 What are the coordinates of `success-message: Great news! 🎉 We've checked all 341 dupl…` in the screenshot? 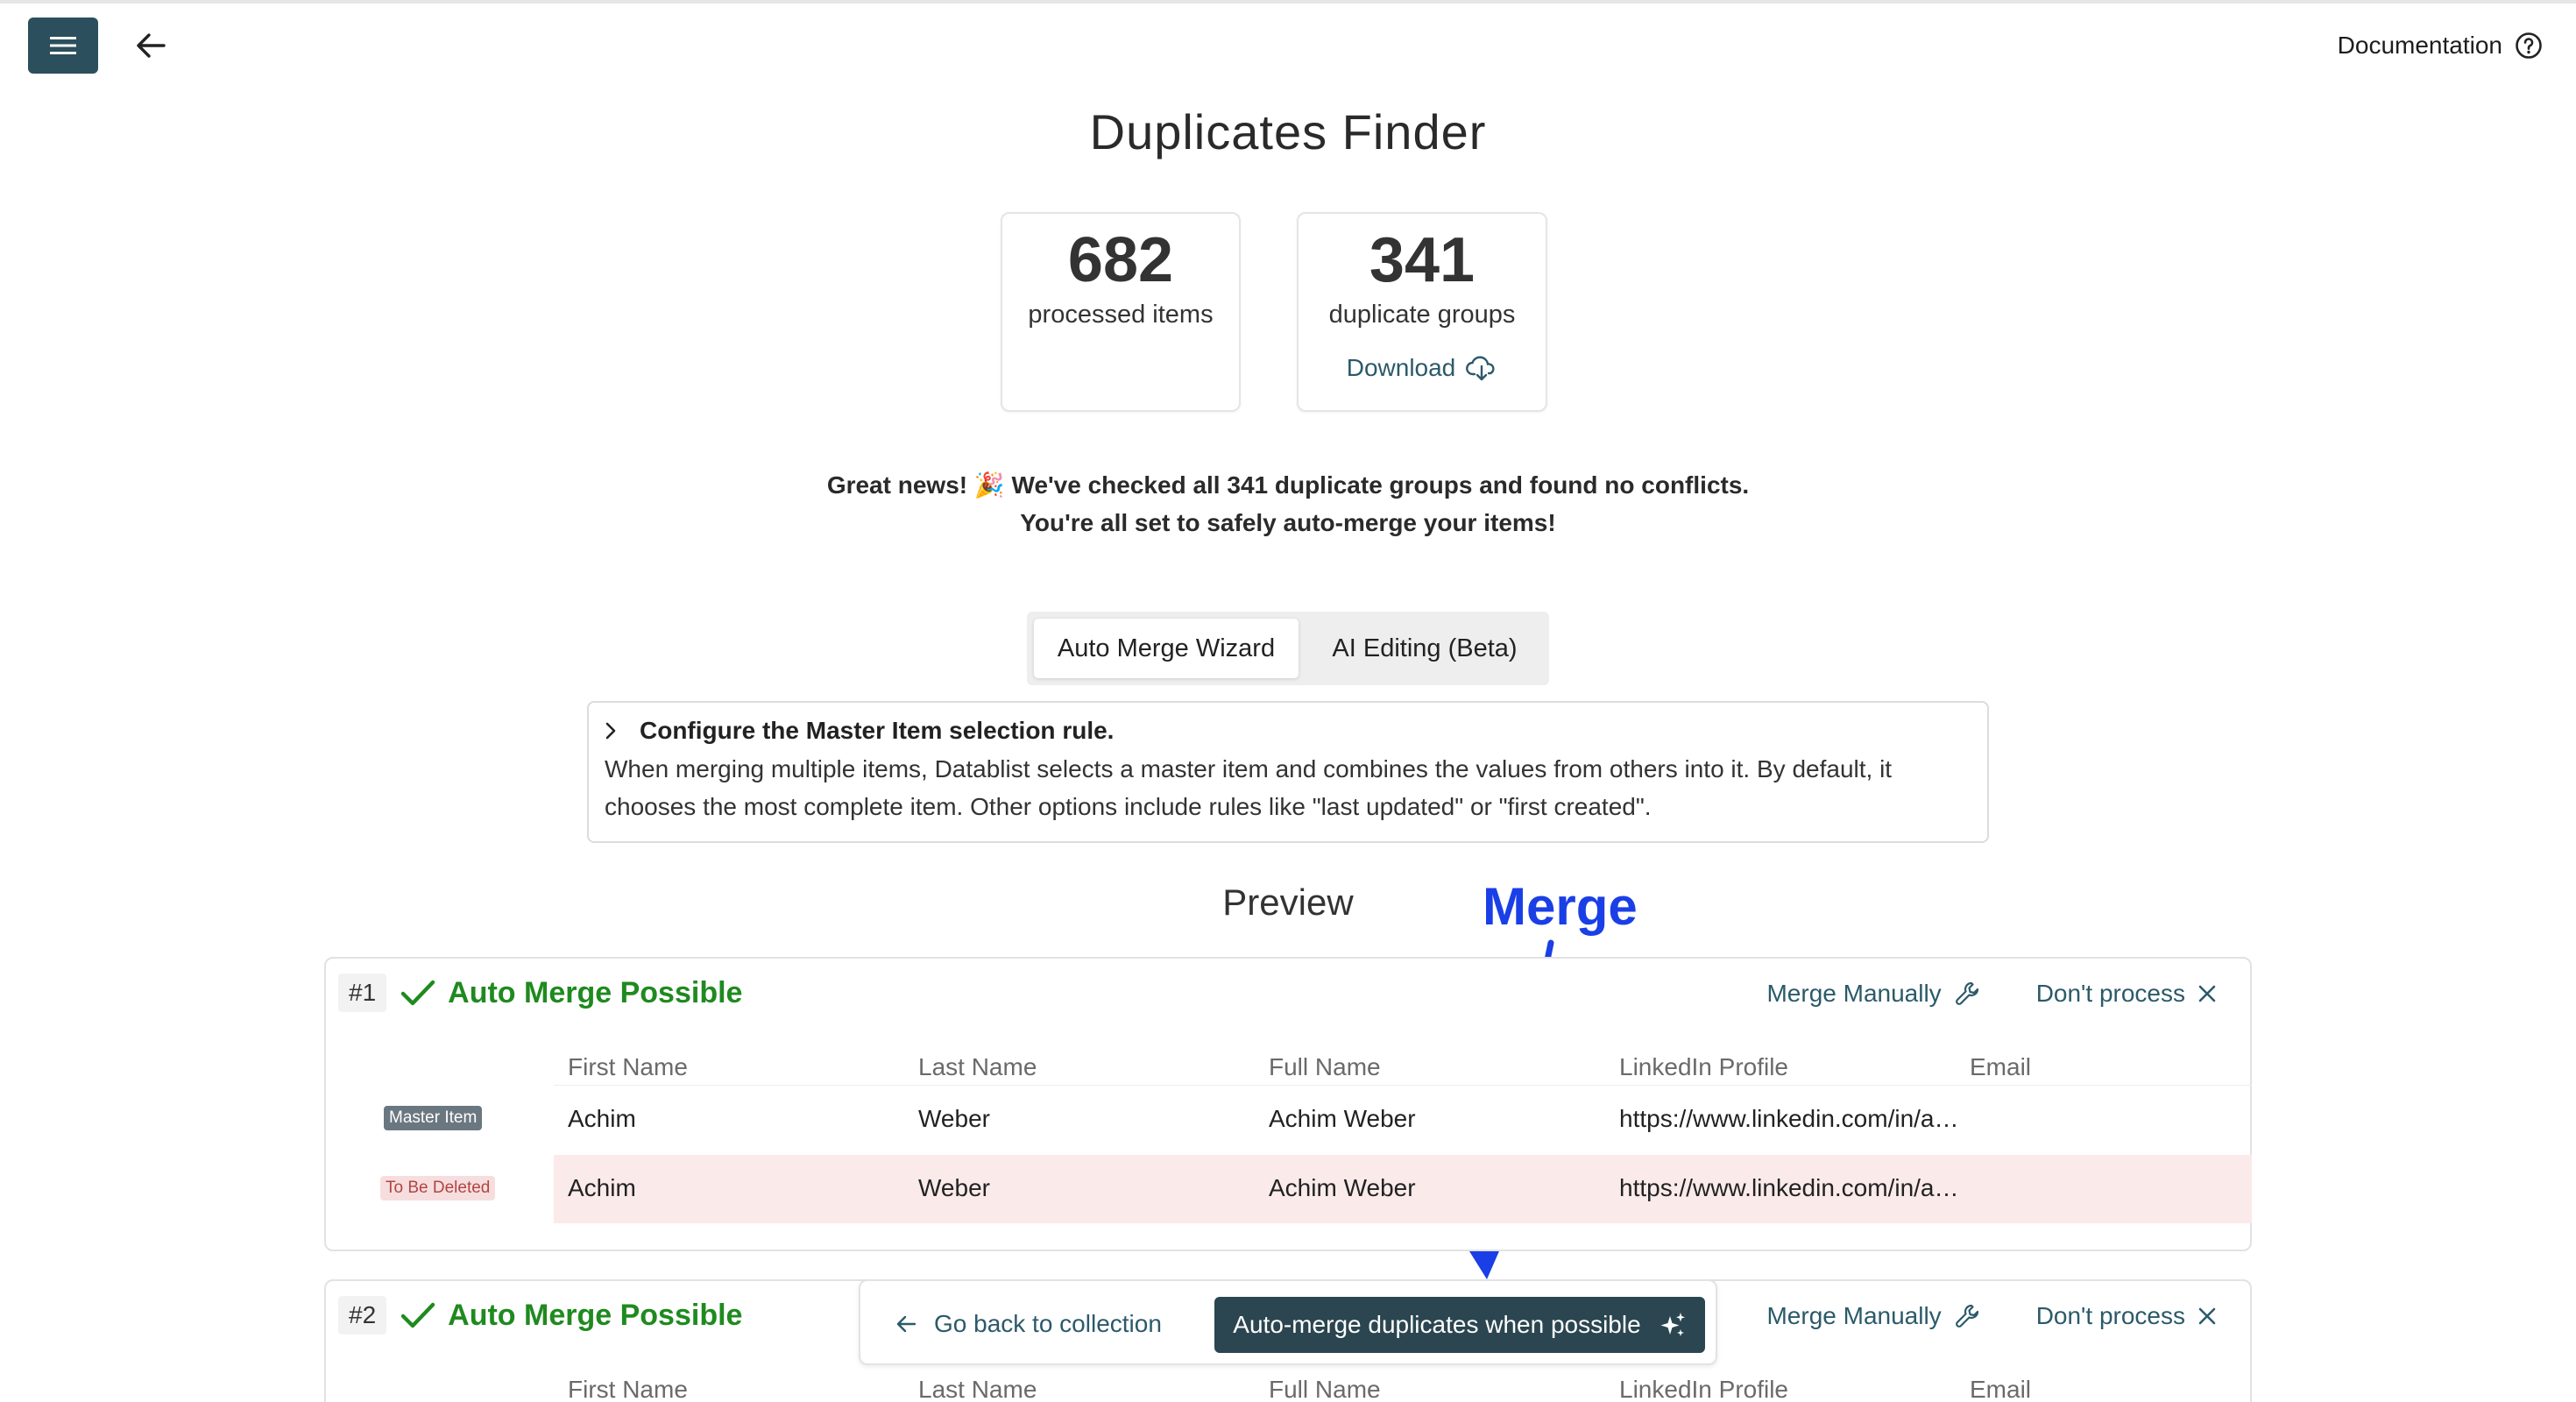 It's located at (1288, 504).